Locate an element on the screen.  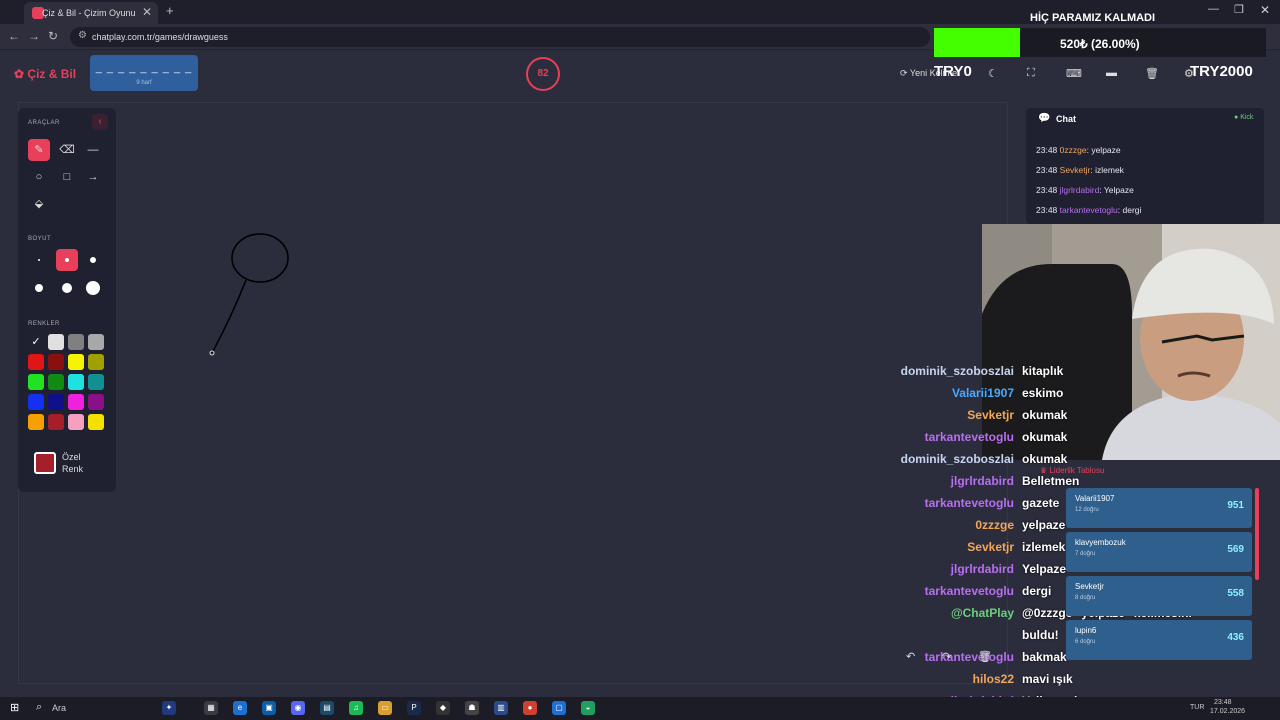
chat-user: 0zzzge is located at coordinates (1073, 150).